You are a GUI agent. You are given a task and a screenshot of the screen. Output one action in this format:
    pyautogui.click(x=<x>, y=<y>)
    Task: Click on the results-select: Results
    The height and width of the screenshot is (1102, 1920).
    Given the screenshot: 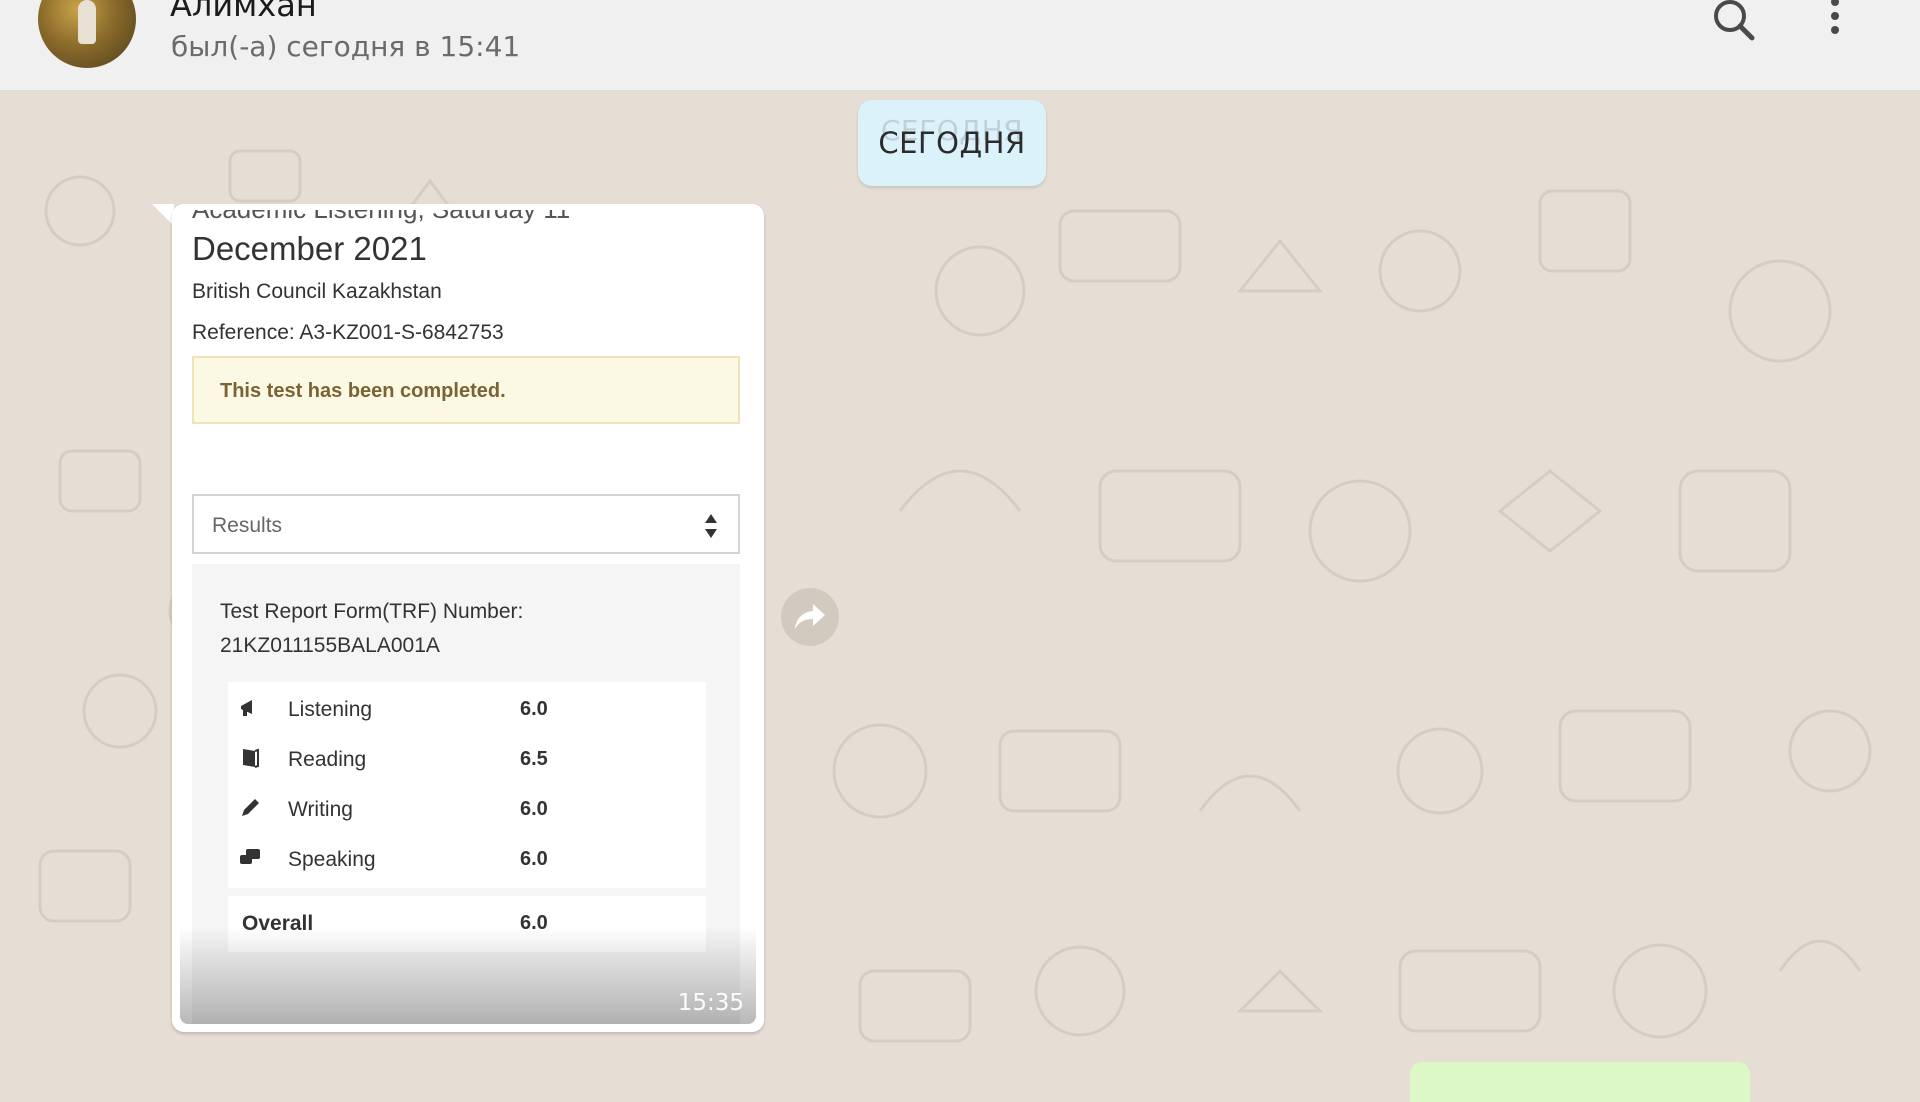 What is the action you would take?
    pyautogui.click(x=466, y=524)
    